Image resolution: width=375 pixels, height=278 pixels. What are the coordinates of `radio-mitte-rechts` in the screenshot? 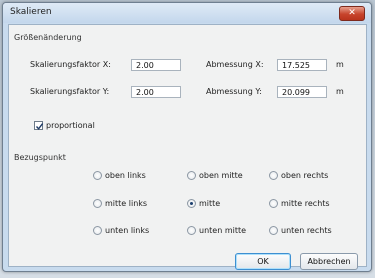 It's located at (273, 203).